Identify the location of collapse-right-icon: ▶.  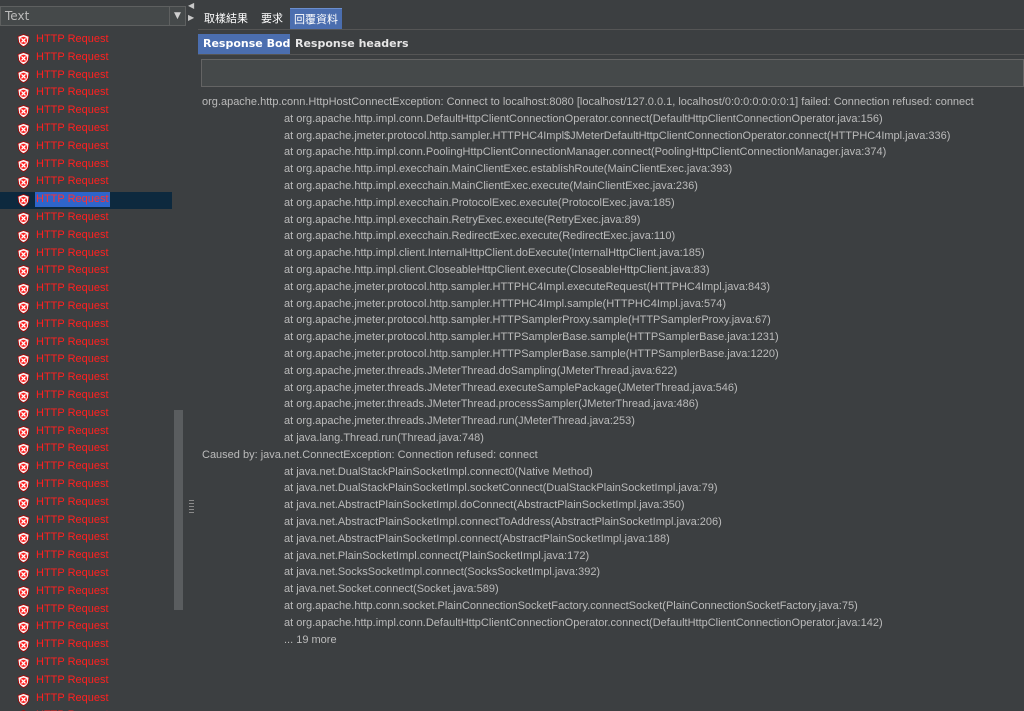
(191, 18).